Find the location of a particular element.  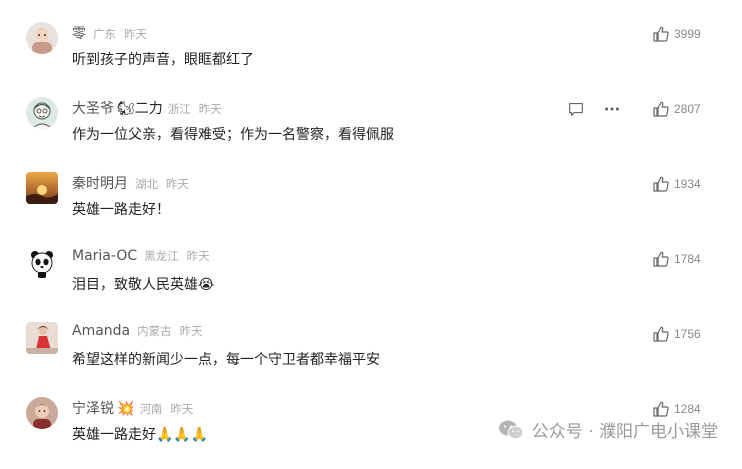

username: 秦时明月 is located at coordinates (100, 183).